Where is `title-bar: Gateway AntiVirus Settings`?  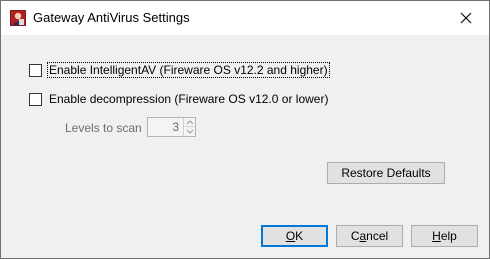
title-bar: Gateway AntiVirus Settings is located at coordinates (245, 18).